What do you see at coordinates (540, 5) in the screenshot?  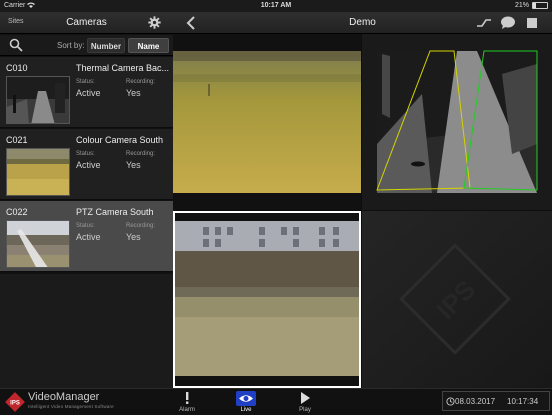 I see `battery-icon` at bounding box center [540, 5].